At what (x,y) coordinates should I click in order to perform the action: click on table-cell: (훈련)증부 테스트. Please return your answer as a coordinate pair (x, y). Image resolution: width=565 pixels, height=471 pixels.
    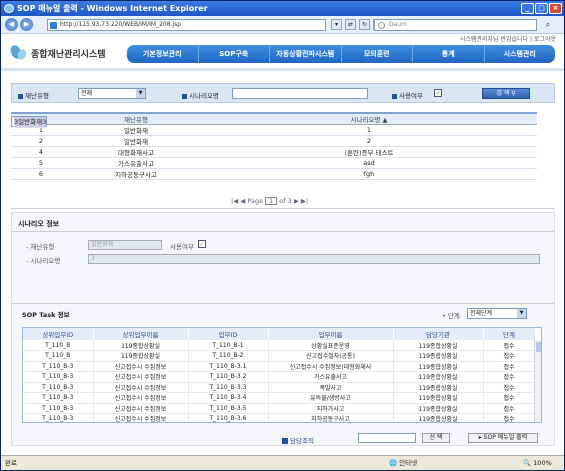
    Looking at the image, I should click on (369, 152).